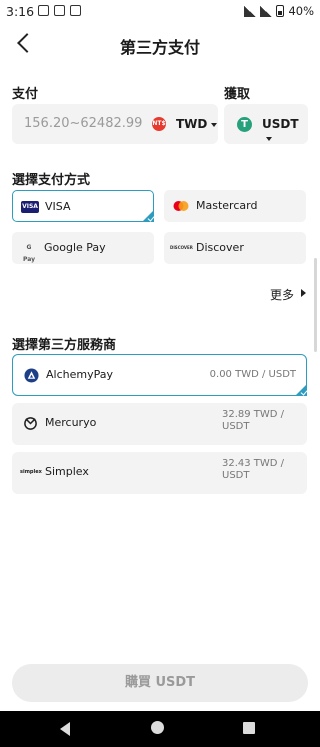  What do you see at coordinates (58, 206) in the screenshot?
I see `payment-method-label-visa: VISA` at bounding box center [58, 206].